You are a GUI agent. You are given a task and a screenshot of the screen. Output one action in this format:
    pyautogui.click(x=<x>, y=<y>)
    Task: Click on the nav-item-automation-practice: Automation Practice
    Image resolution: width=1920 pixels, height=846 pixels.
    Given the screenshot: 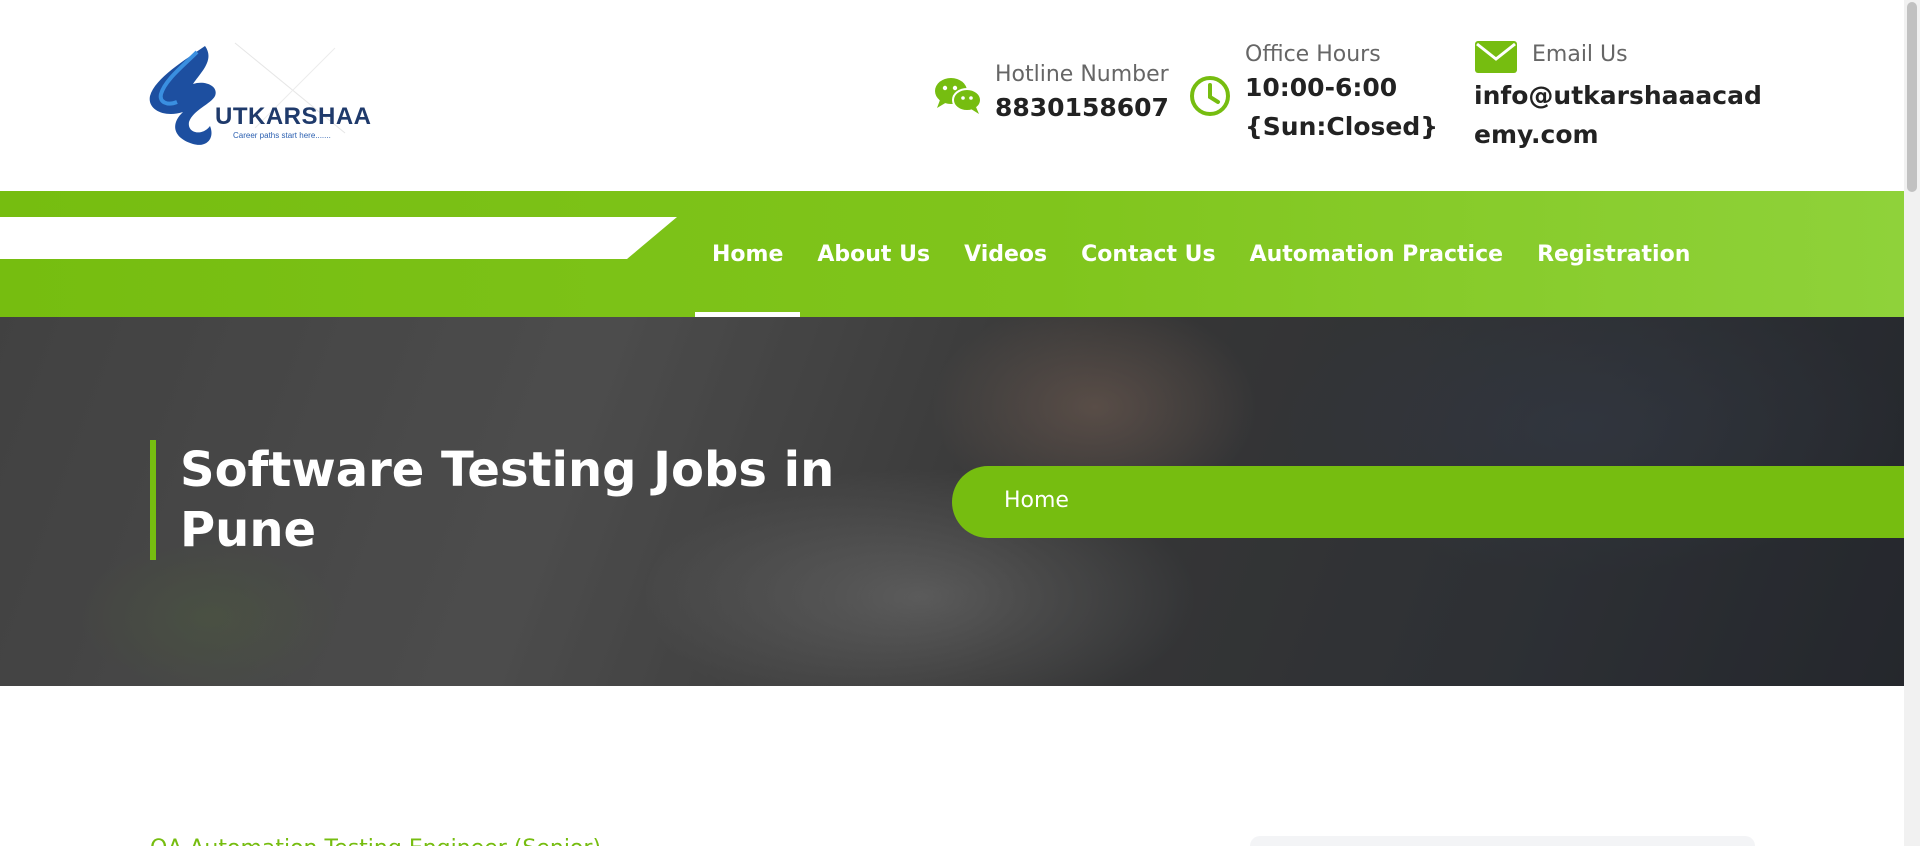 What is the action you would take?
    pyautogui.click(x=1376, y=254)
    